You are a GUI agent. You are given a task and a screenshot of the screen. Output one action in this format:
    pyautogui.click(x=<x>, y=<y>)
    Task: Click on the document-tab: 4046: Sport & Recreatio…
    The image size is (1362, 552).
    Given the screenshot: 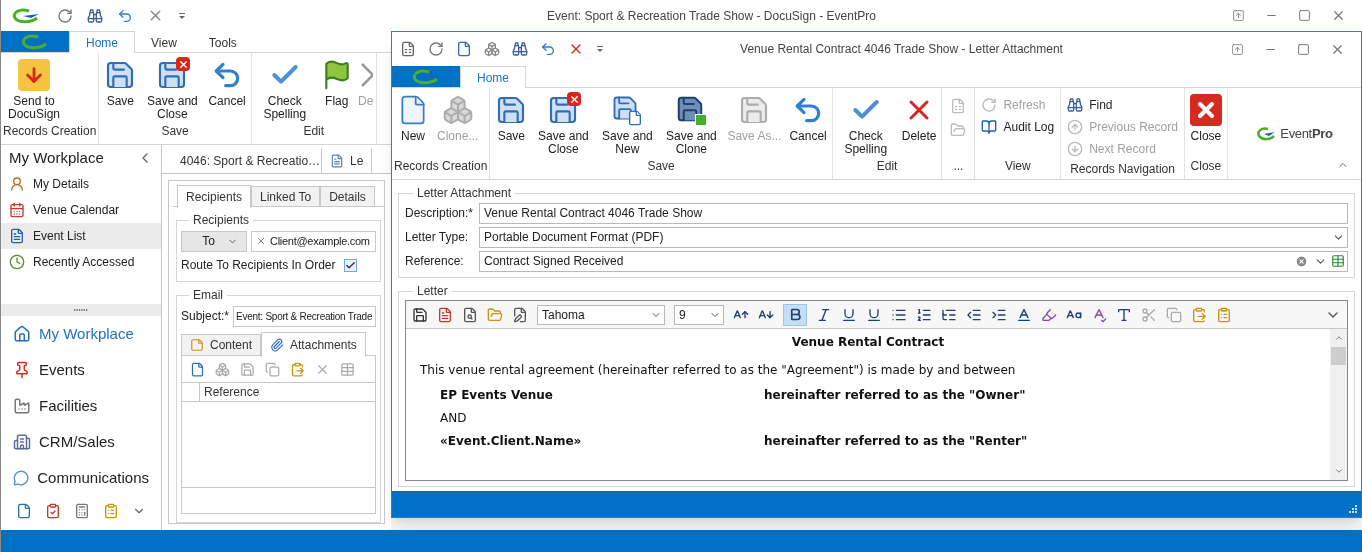 What is the action you would take?
    pyautogui.click(x=242, y=160)
    